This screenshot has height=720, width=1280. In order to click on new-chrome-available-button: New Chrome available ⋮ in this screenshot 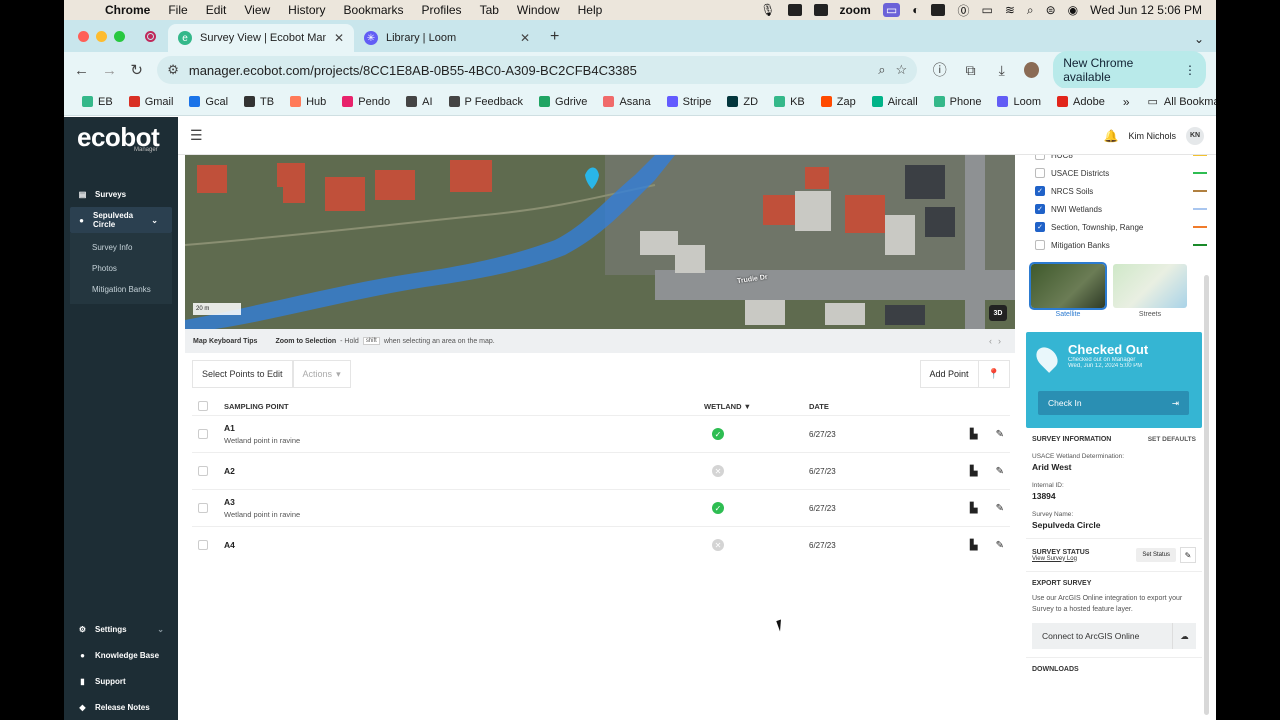, I will do `click(1130, 70)`.